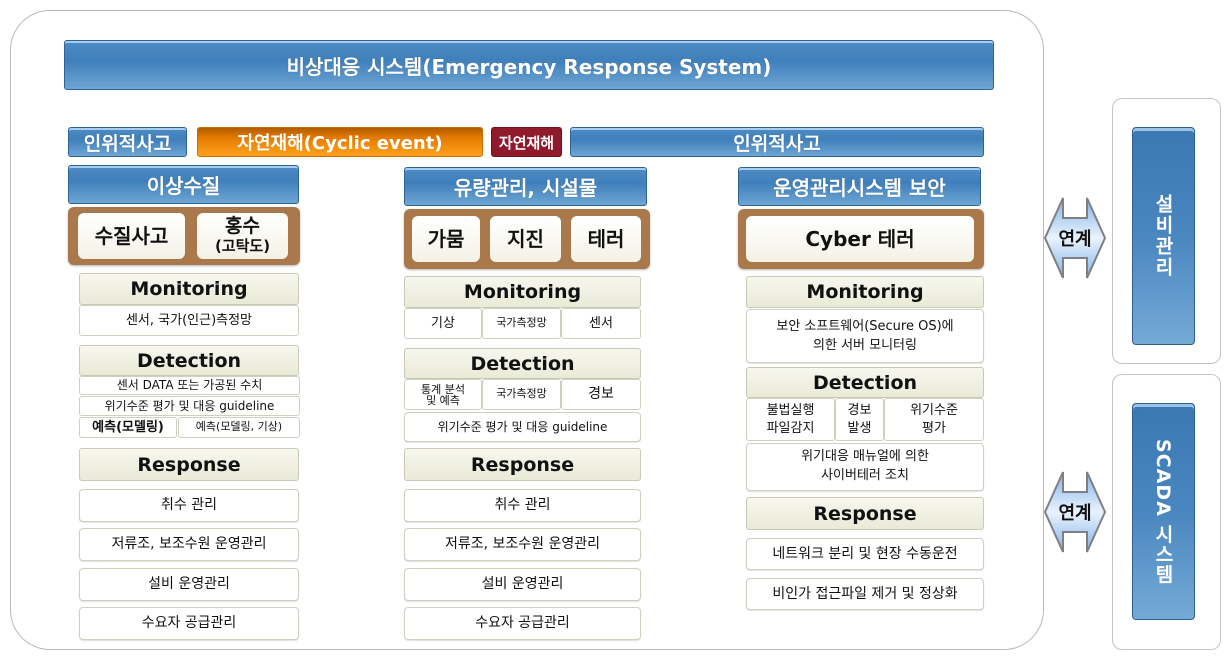 The width and height of the screenshot is (1227, 657). I want to click on cell-text: 센서, so click(601, 323).